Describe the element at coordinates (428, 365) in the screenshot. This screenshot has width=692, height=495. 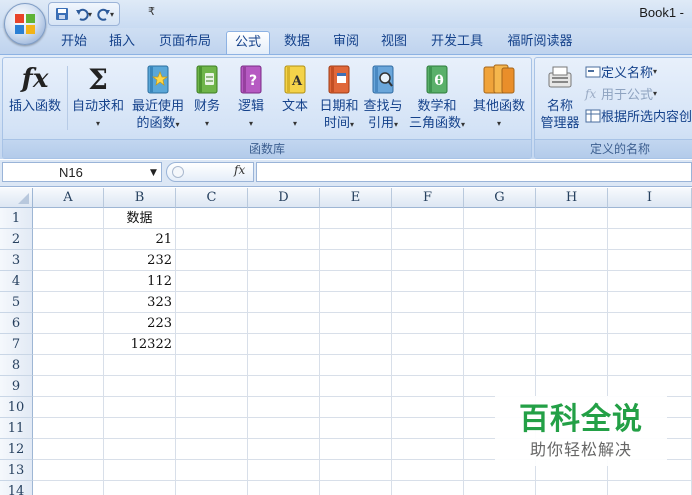
I see `cell-f8` at that location.